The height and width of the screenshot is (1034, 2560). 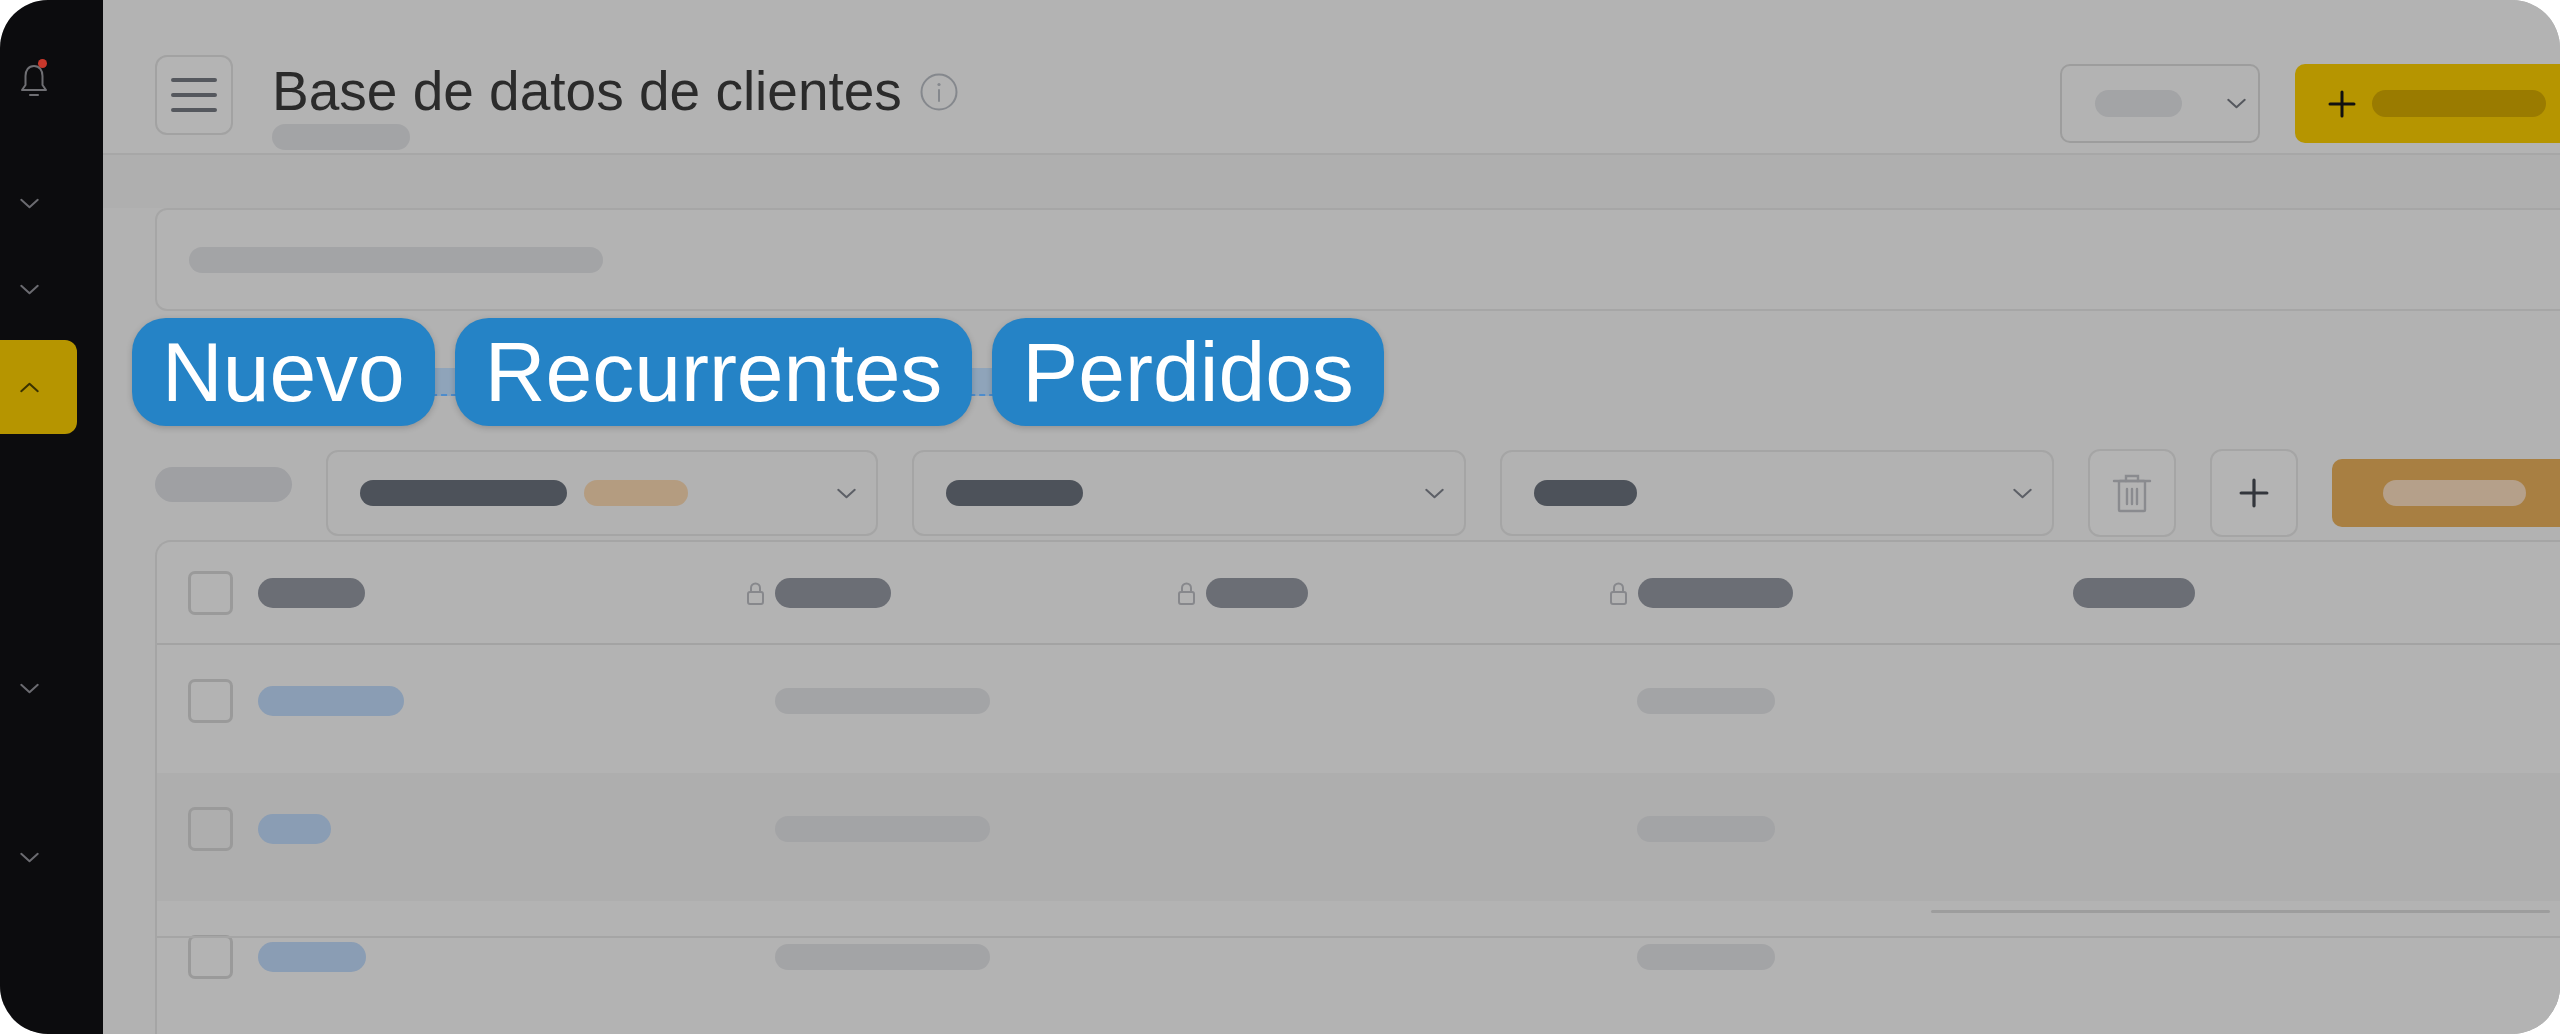 What do you see at coordinates (587, 91) in the screenshot?
I see `page-title: Base de datos de clientes` at bounding box center [587, 91].